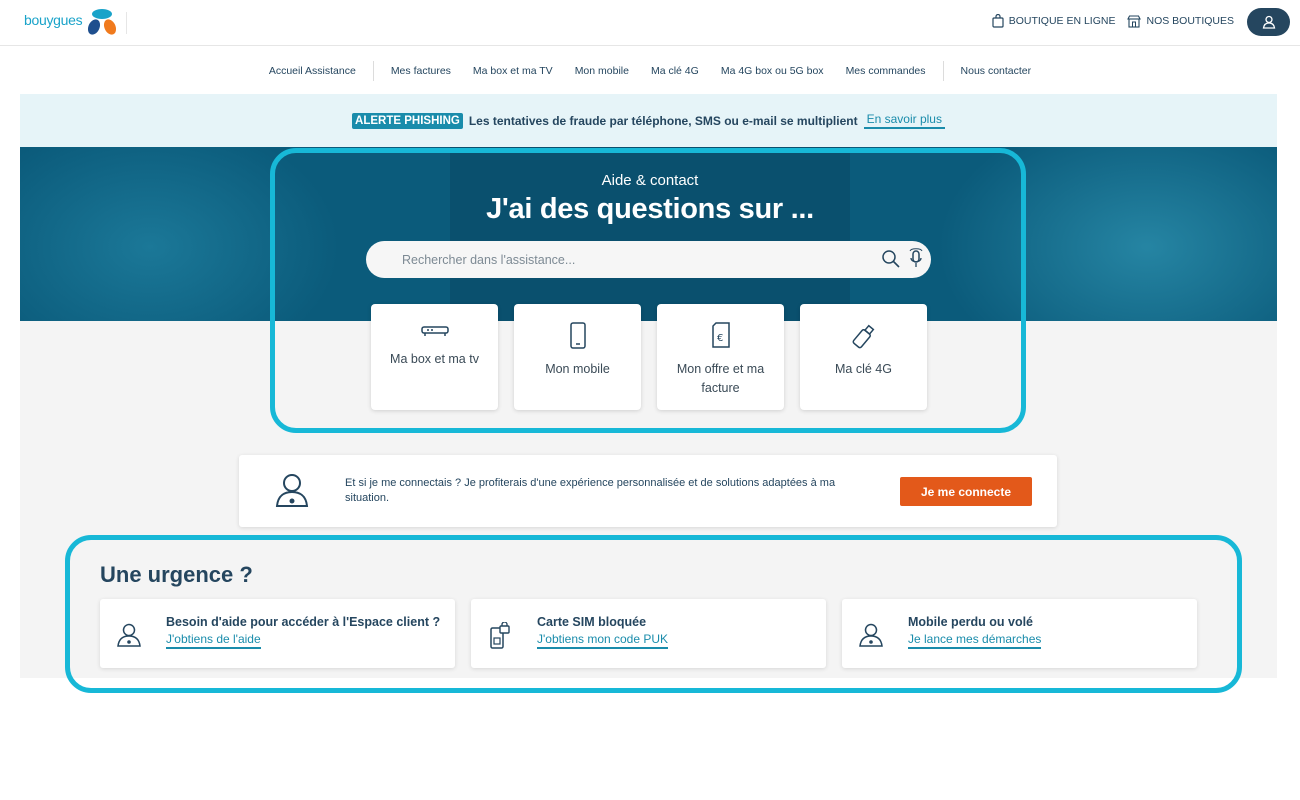 The width and height of the screenshot is (1300, 800). I want to click on nav-item-4g-5g-box: Ma 4G box ou 5G box, so click(772, 71).